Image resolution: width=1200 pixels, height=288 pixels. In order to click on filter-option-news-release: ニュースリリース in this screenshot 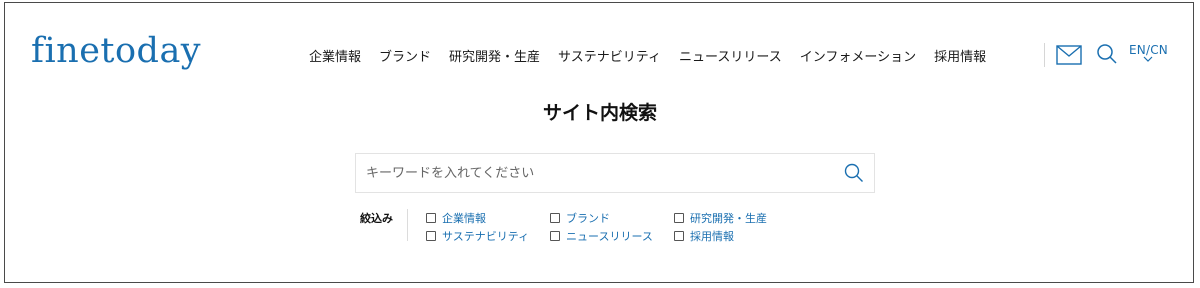, I will do `click(601, 236)`.